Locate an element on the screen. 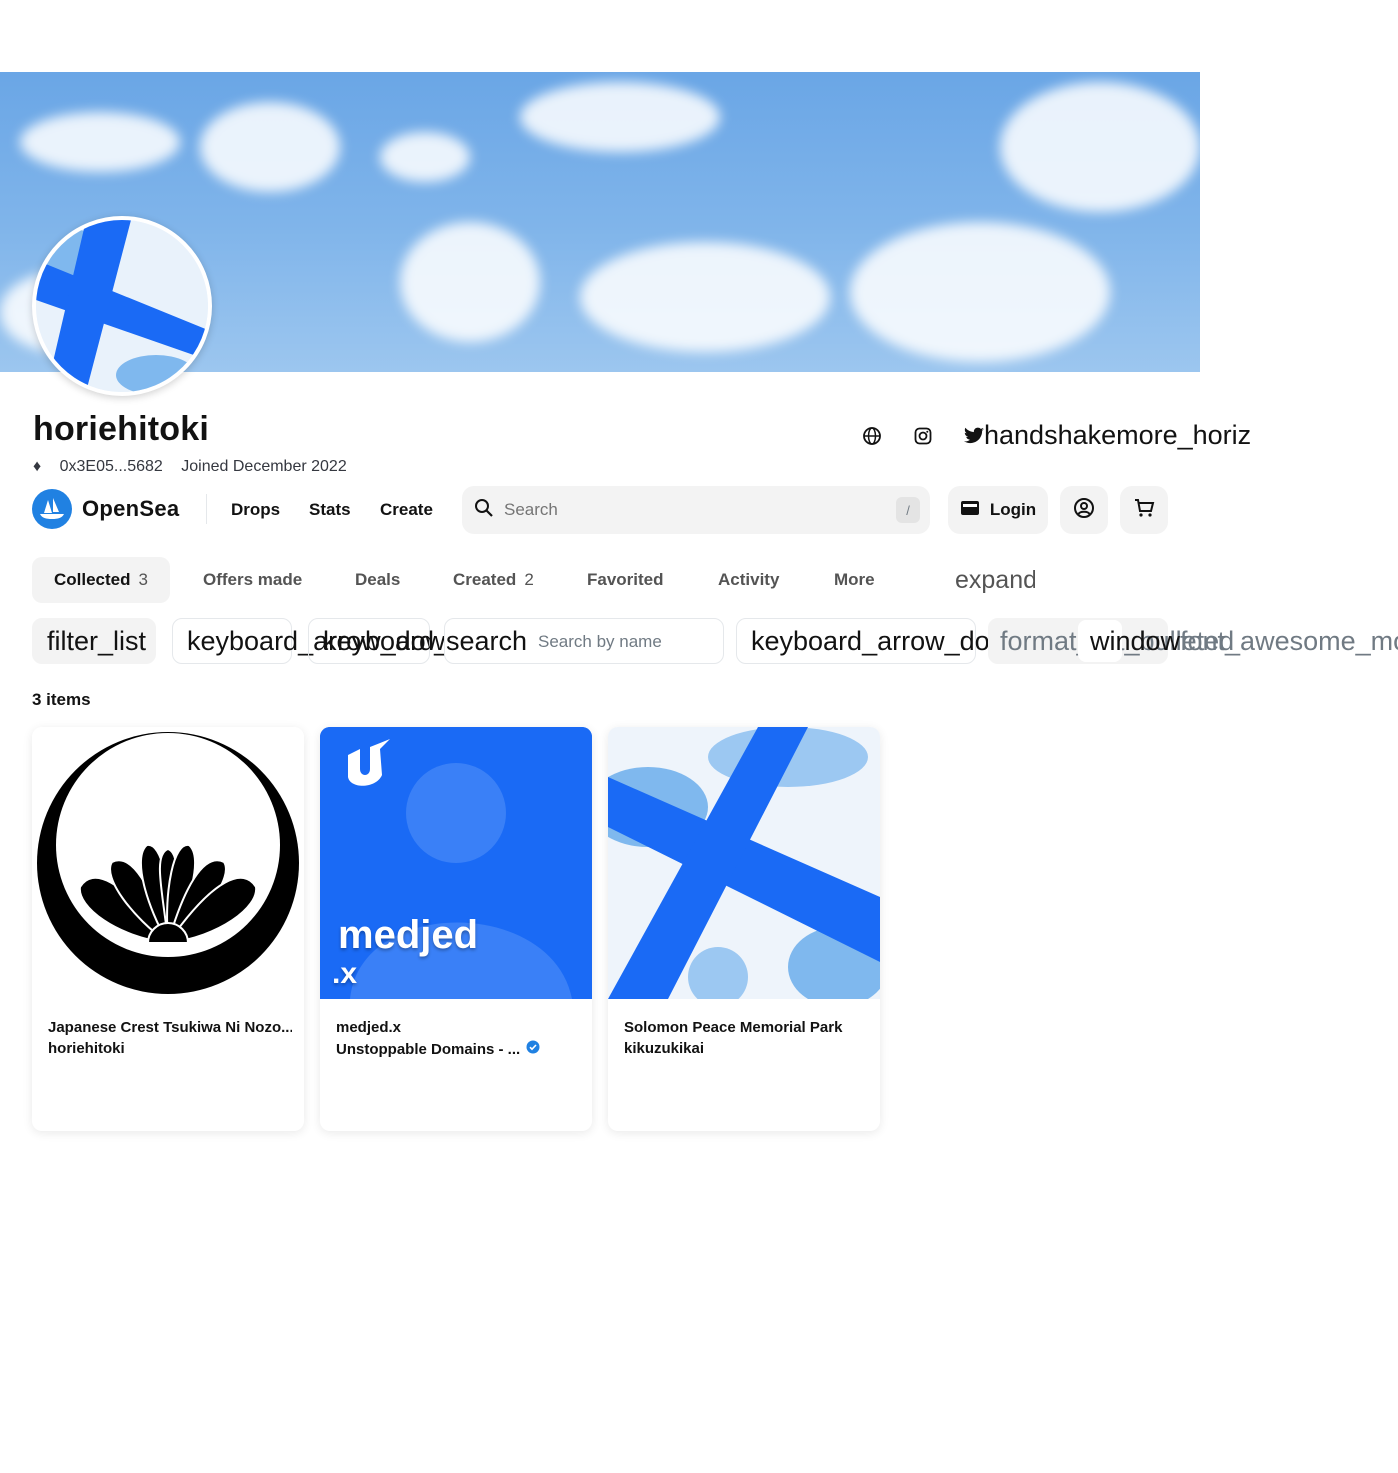 The width and height of the screenshot is (1398, 1473). tab-label: Favorited is located at coordinates (625, 579).